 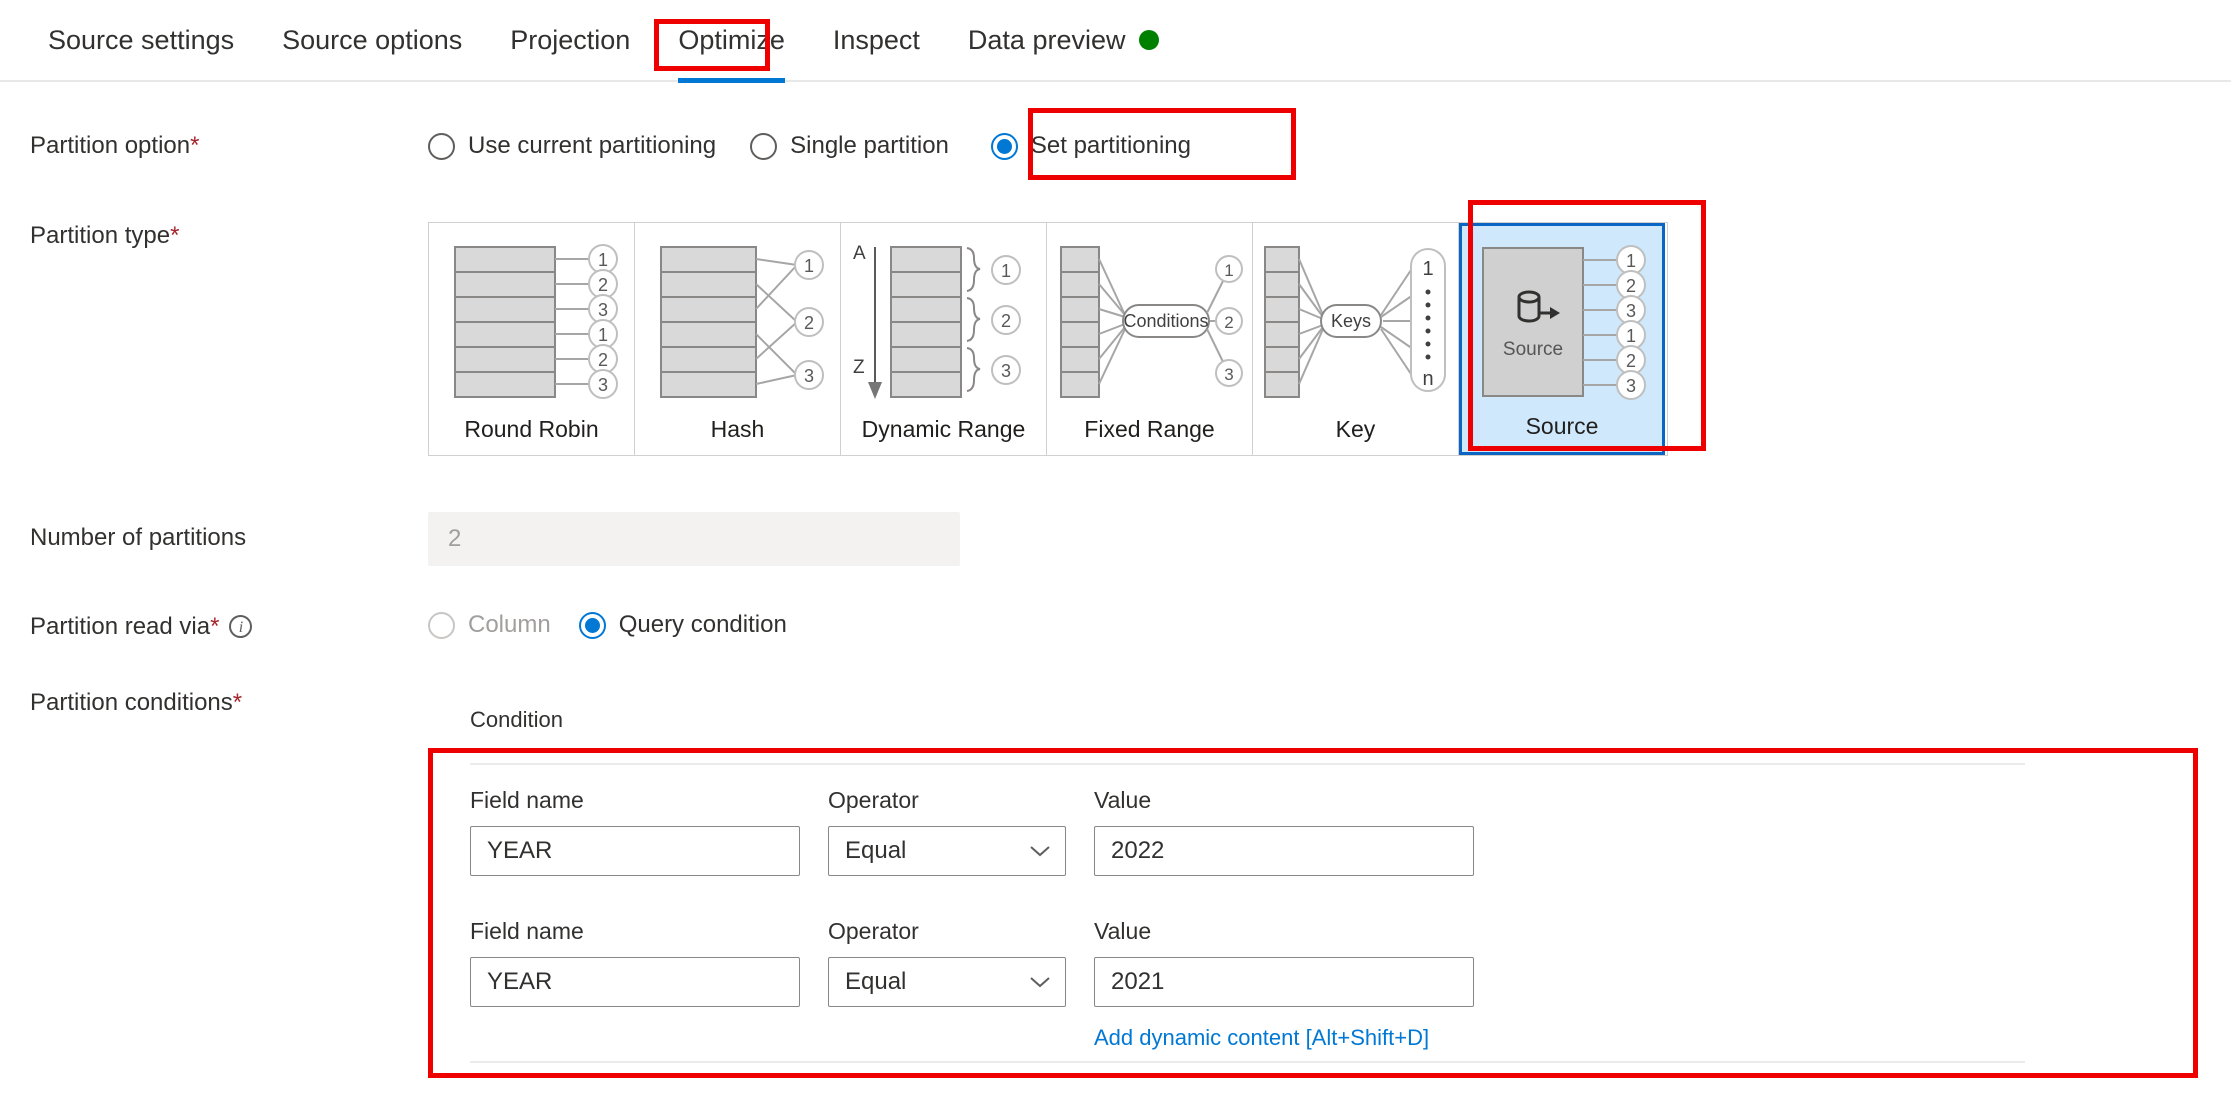 I want to click on value-input-1: 2022, so click(x=1284, y=851).